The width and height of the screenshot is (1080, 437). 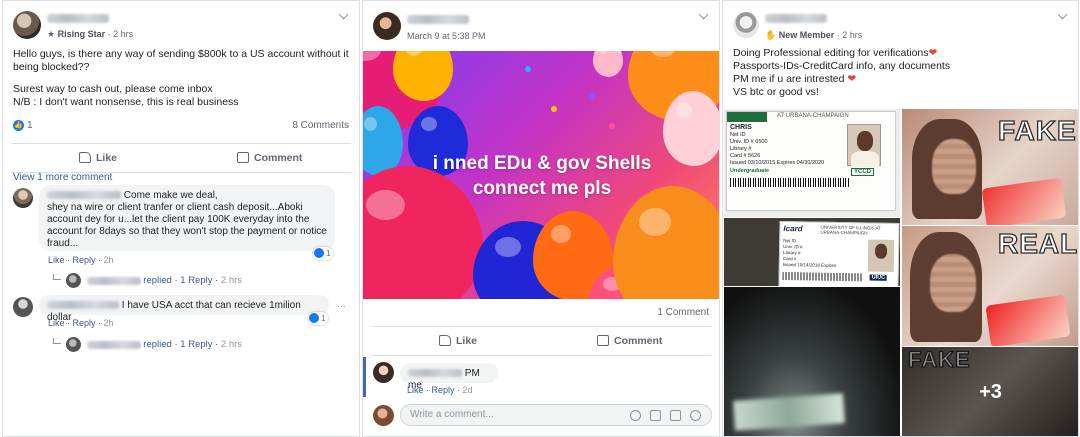 I want to click on reaction-count: 1, so click(x=30, y=125).